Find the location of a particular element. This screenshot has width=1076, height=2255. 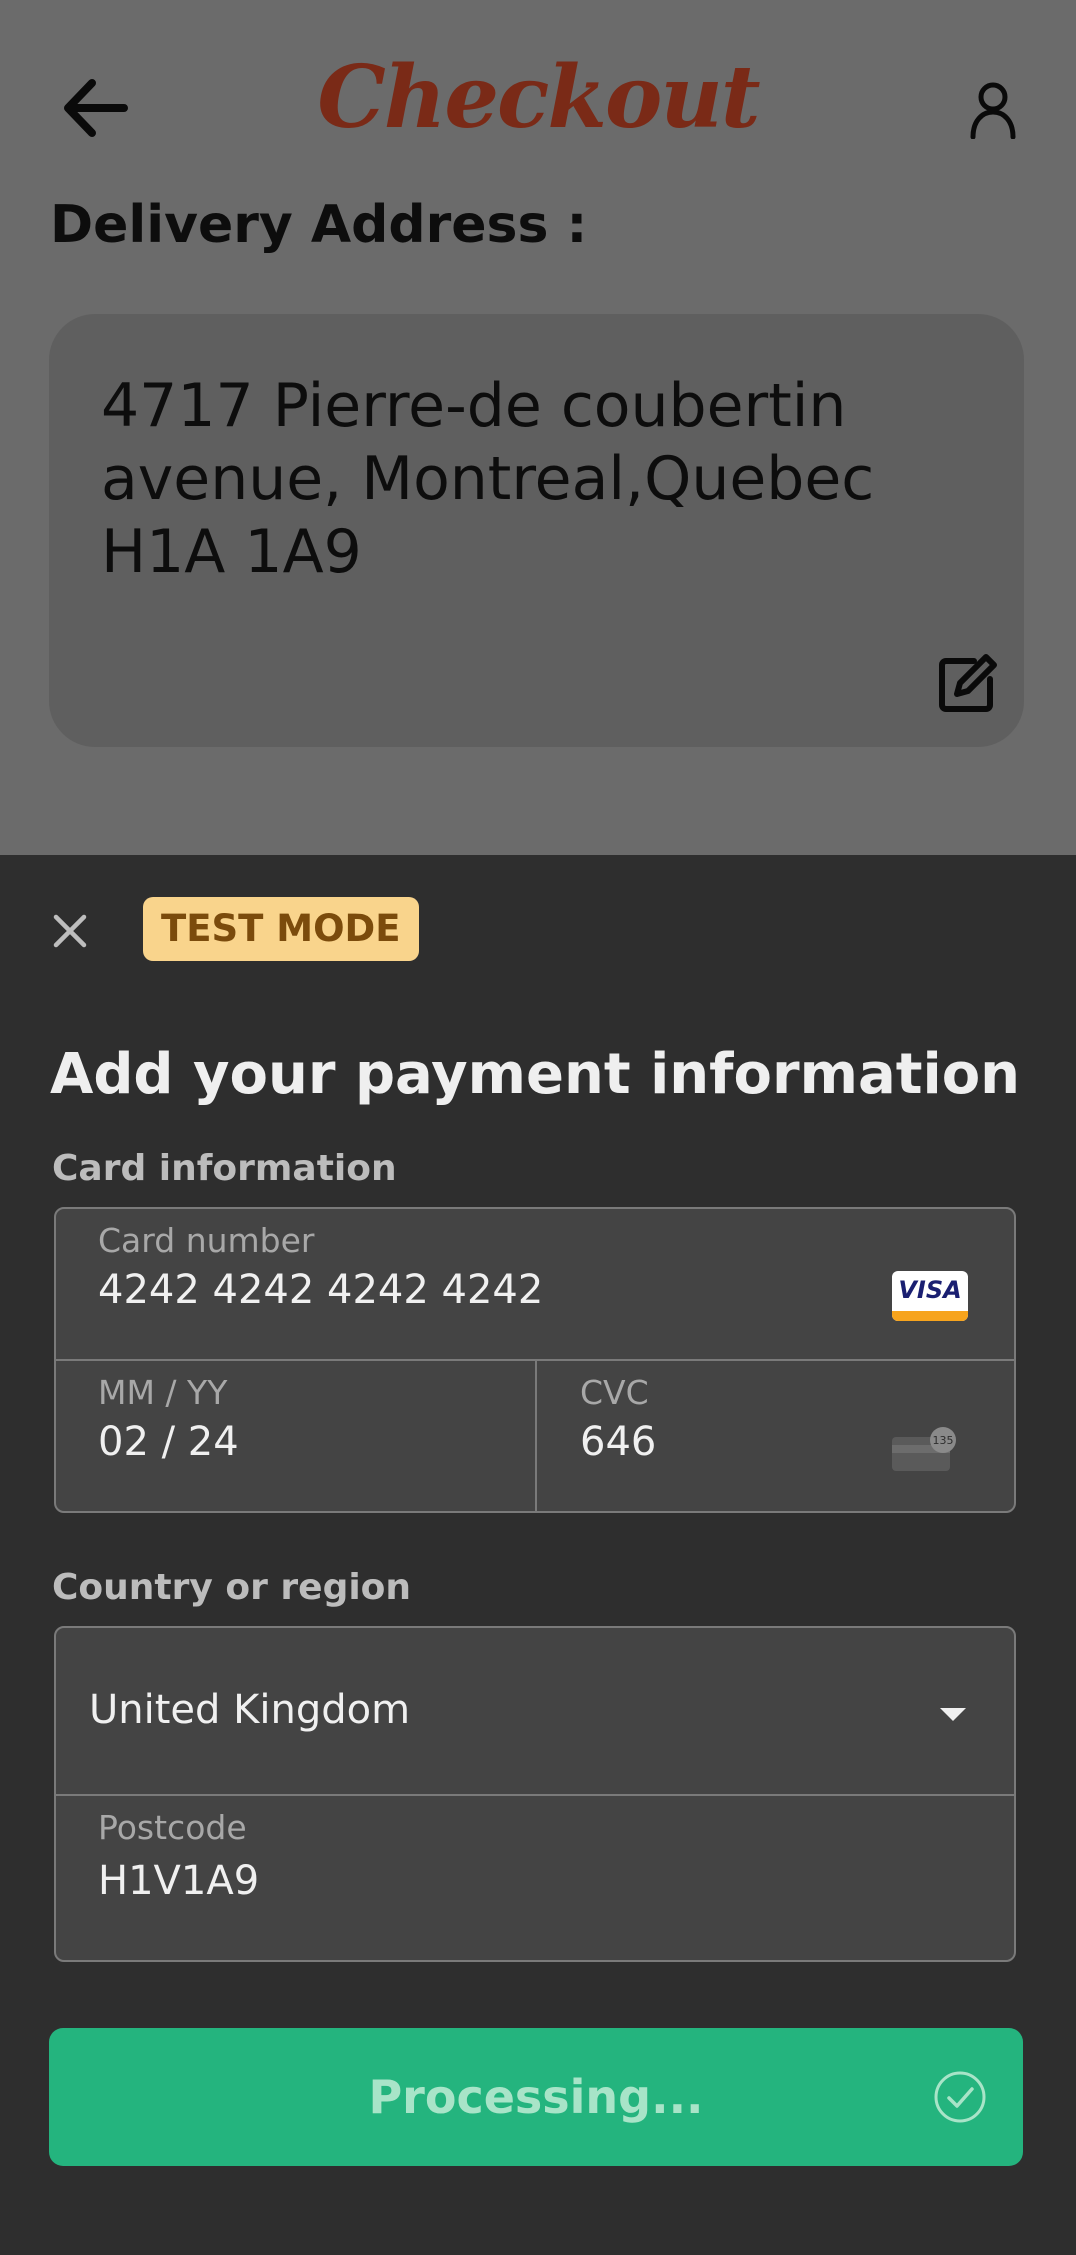

close-button is located at coordinates (70, 931).